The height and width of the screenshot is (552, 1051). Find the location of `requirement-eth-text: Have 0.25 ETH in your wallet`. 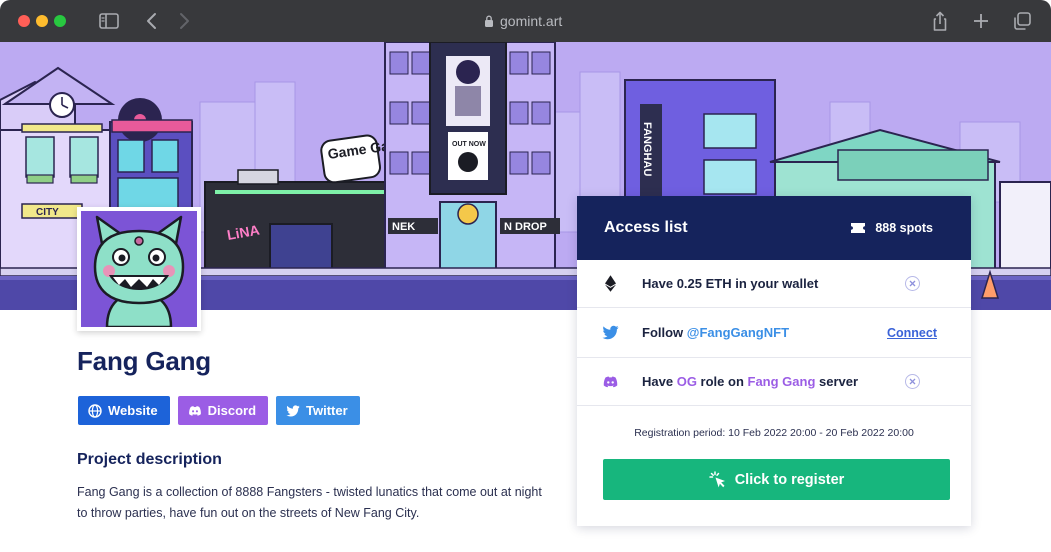

requirement-eth-text: Have 0.25 ETH in your wallet is located at coordinates (730, 283).